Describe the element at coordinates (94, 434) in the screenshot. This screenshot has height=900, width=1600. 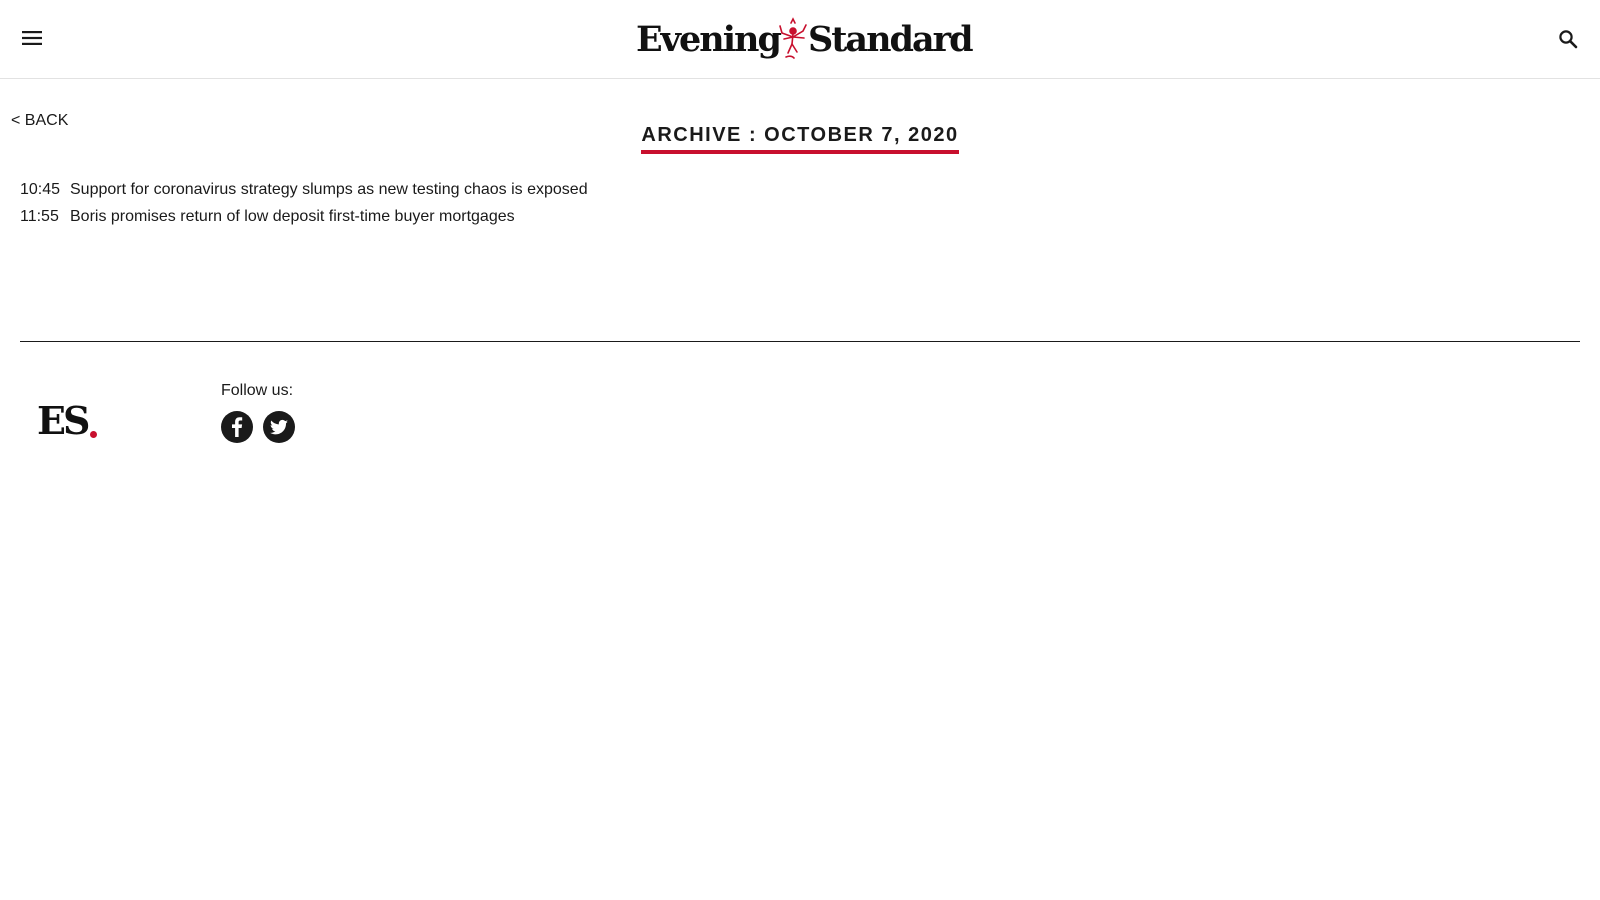
I see `footer-logo-dot` at that location.